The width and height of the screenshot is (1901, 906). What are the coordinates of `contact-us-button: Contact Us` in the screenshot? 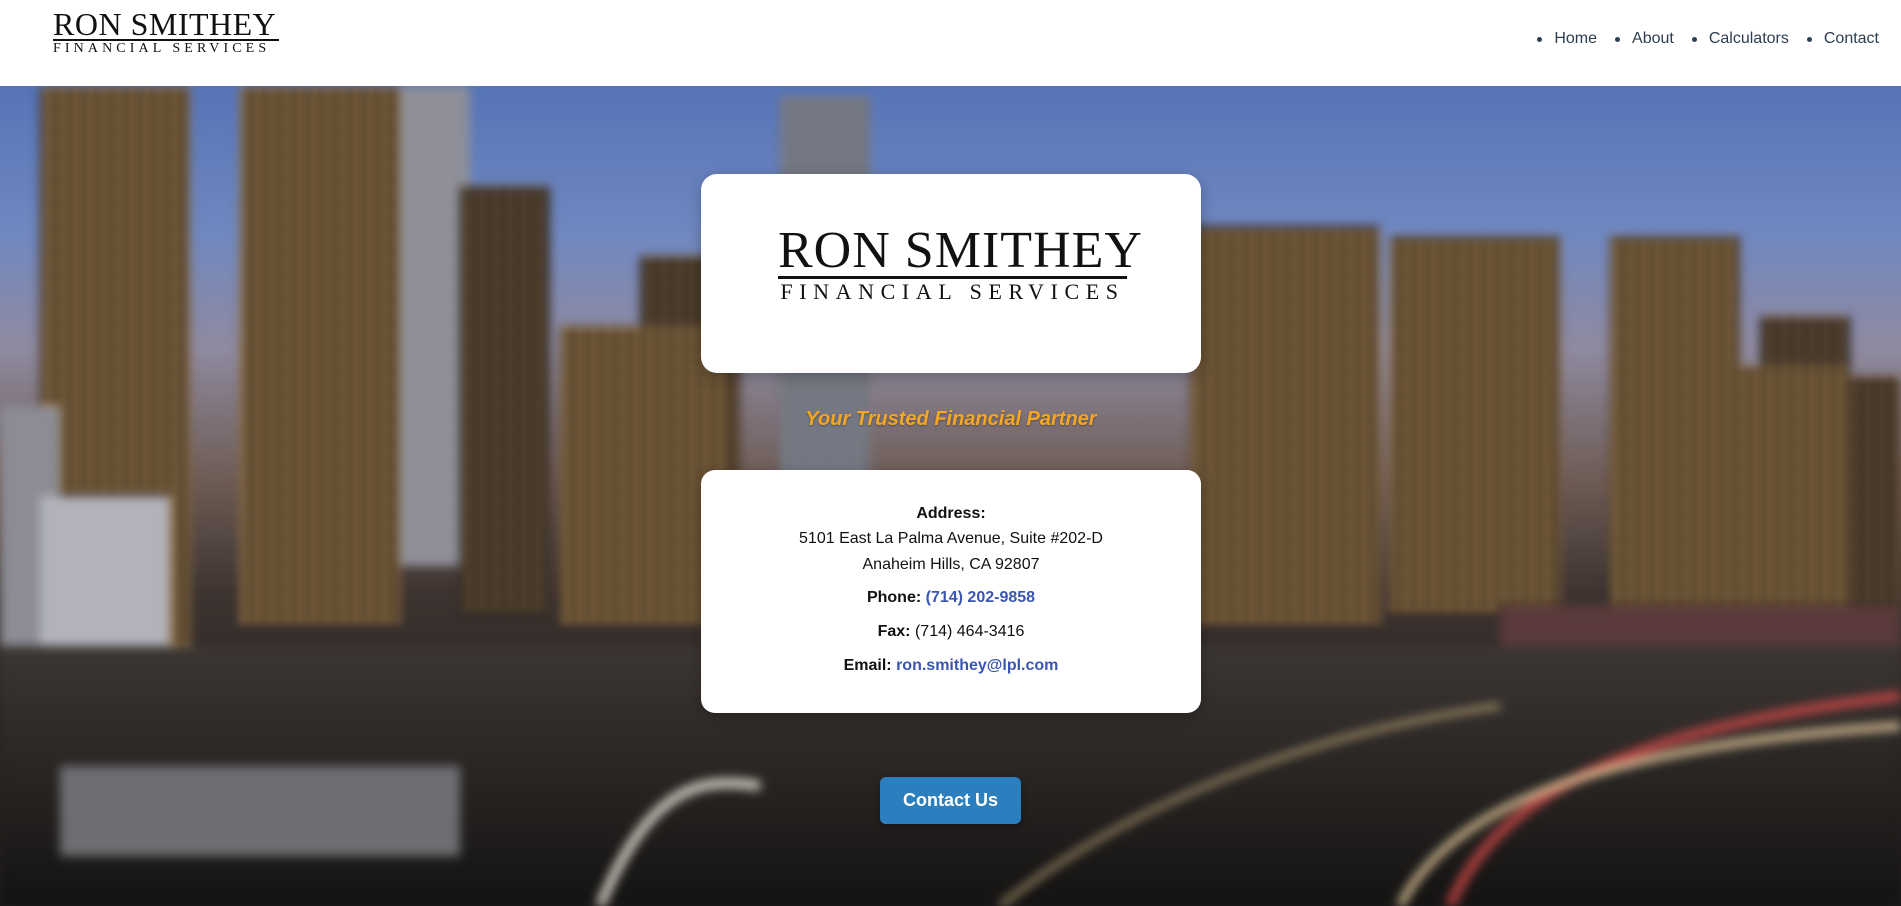 It's located at (950, 800).